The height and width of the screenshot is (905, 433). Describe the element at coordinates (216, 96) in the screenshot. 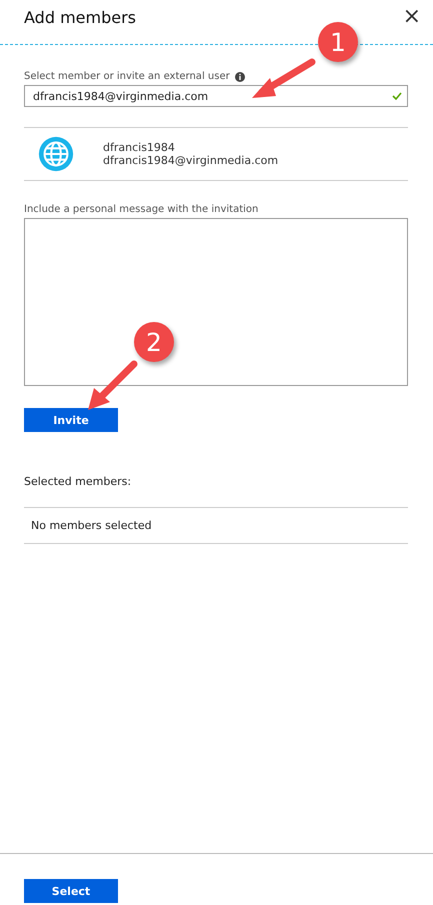

I see `member-input-field: dfrancis1984@virginmedia.com` at that location.